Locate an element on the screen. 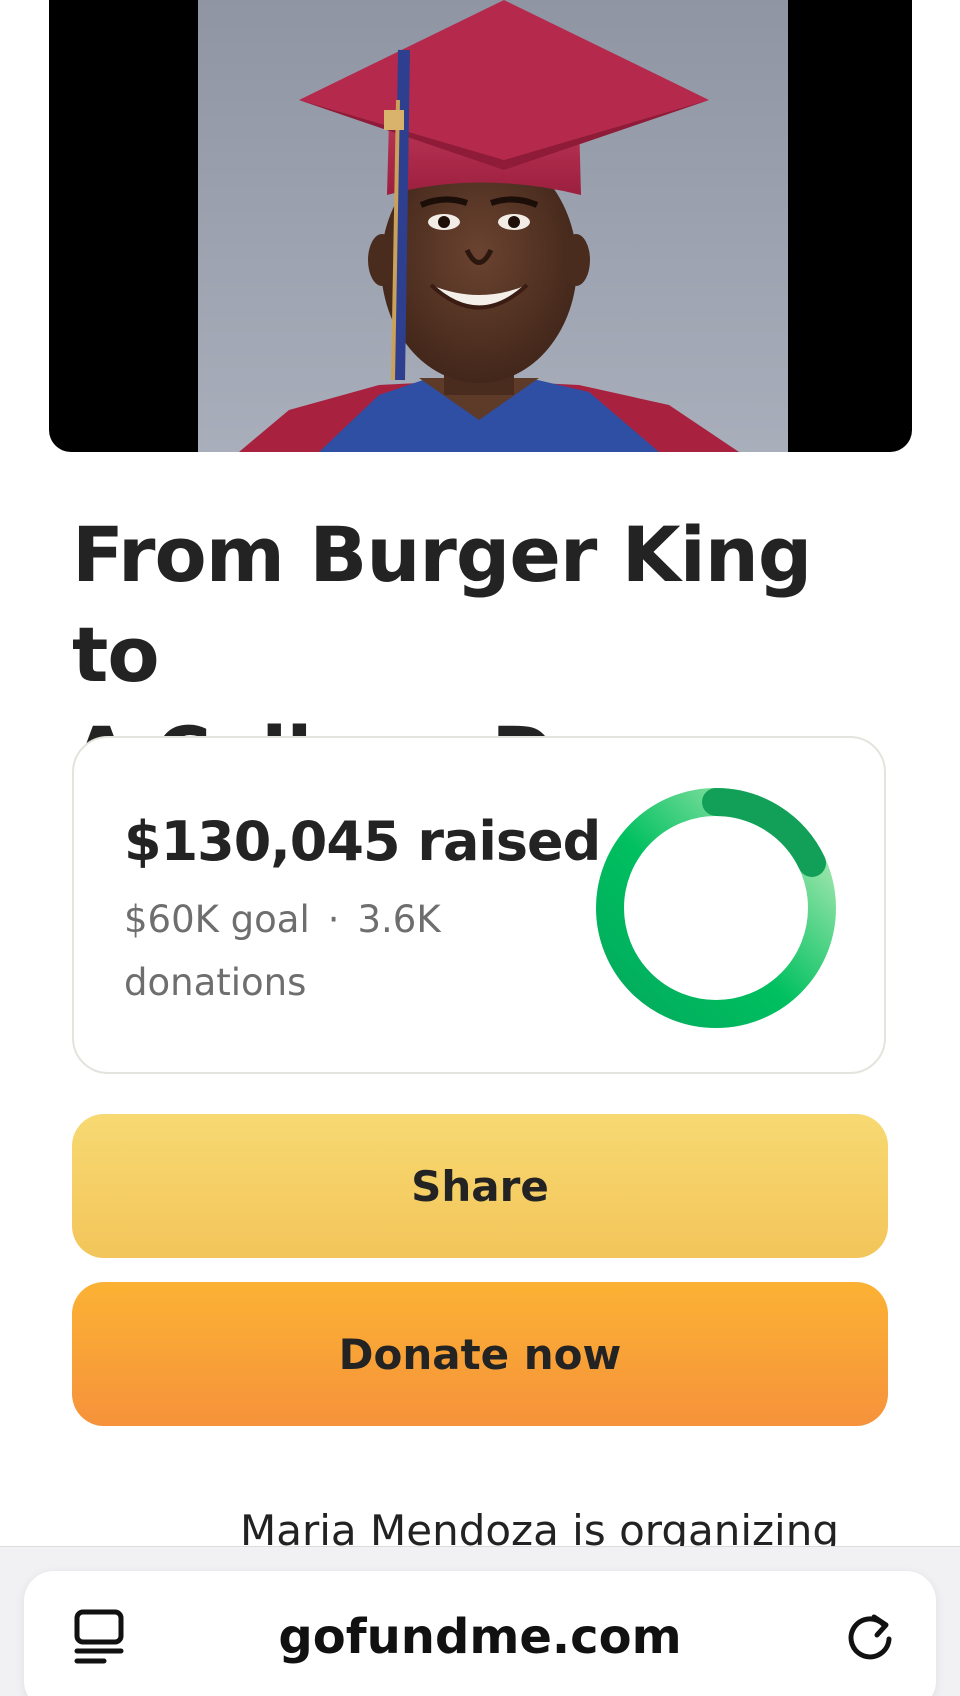  amount-raised: $130,045 raised is located at coordinates (362, 841).